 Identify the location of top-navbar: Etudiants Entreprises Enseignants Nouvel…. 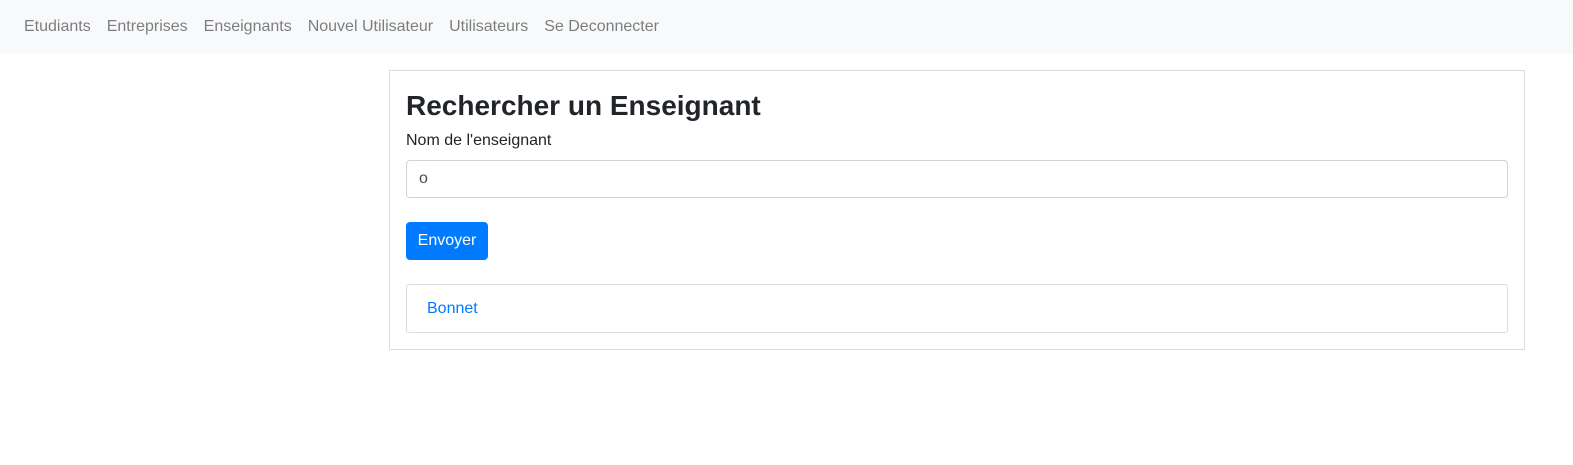
(786, 27).